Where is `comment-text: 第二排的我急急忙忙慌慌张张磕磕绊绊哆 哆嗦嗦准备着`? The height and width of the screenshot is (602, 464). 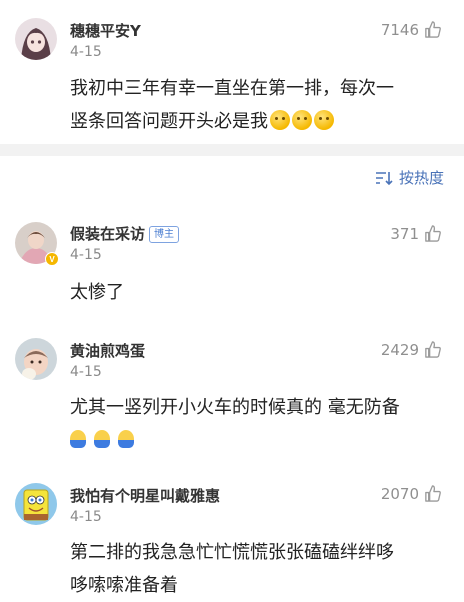
comment-text: 第二排的我急急忙忙慌慌张张磕磕绊绊哆 哆嗦嗦准备着 is located at coordinates (258, 569).